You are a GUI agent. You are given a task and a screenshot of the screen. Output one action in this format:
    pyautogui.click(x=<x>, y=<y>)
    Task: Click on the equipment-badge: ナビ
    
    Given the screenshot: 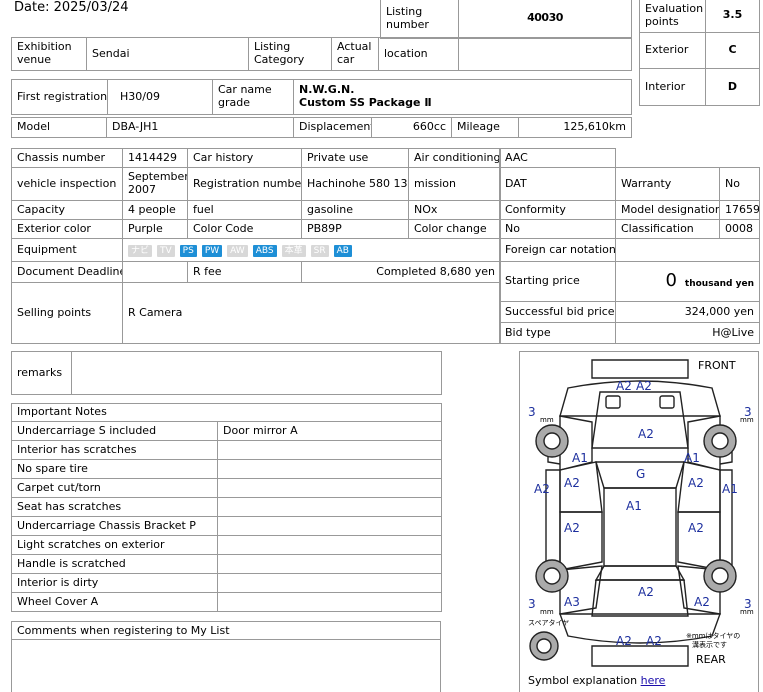 What is the action you would take?
    pyautogui.click(x=140, y=250)
    